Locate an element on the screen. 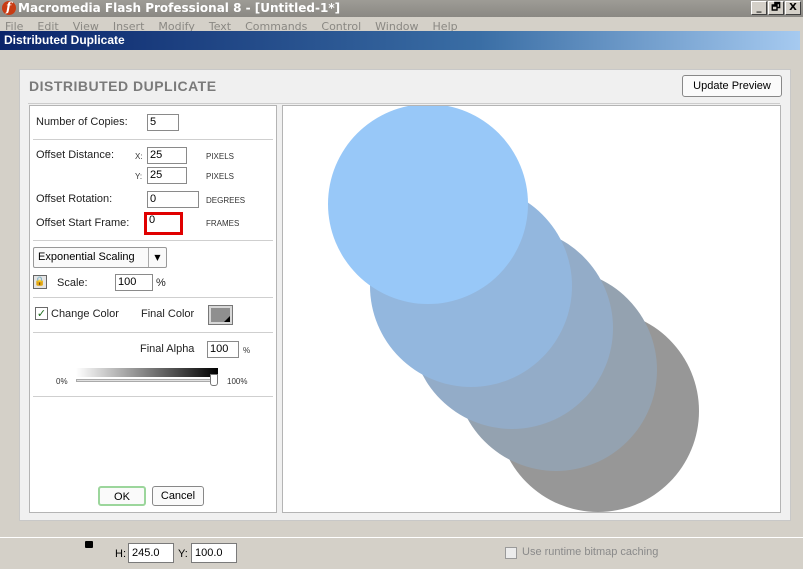  chevron-down-icon: ▼ is located at coordinates (157, 257).